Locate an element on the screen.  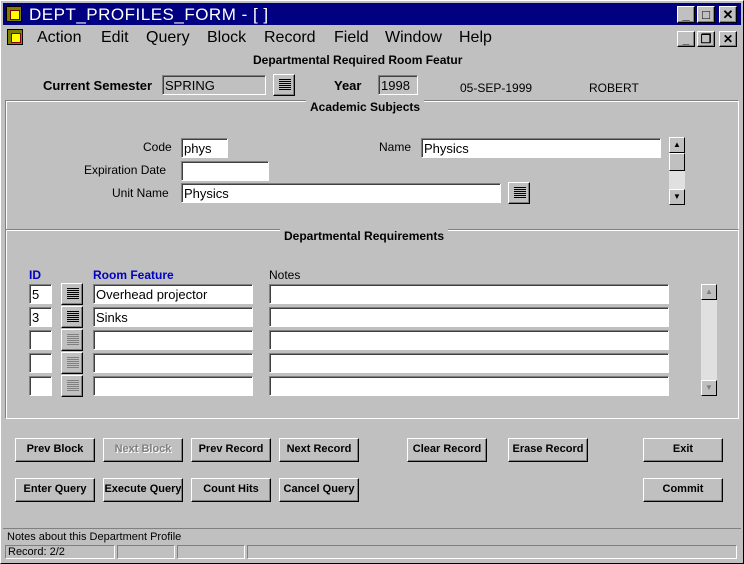
status-hint: Notes about this Department Profile is located at coordinates (94, 537).